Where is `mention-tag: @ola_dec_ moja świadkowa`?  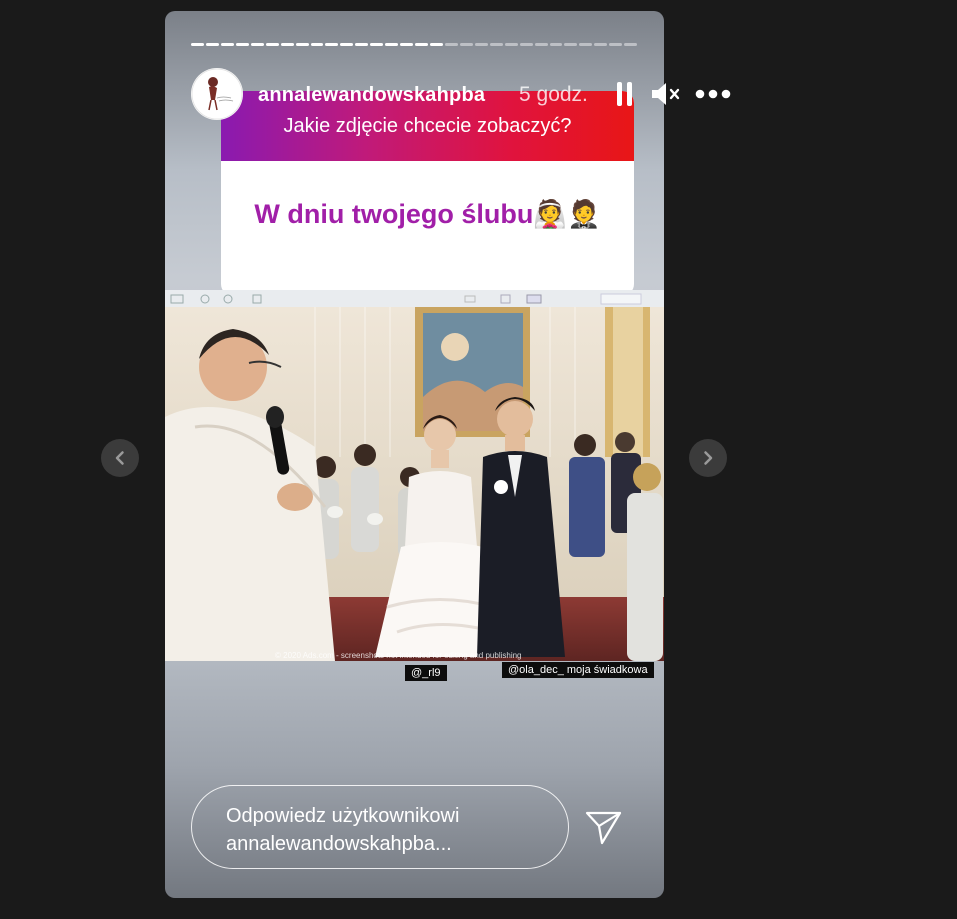
mention-tag: @ola_dec_ moja świadkowa is located at coordinates (578, 670).